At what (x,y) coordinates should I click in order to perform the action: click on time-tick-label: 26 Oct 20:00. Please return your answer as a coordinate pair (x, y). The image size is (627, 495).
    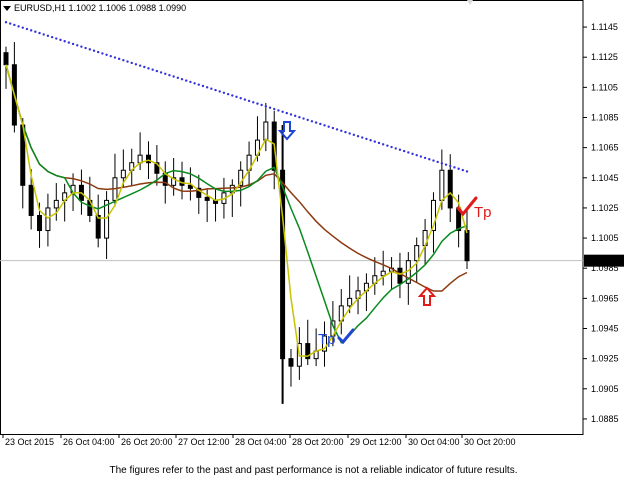
    Looking at the image, I should click on (147, 442).